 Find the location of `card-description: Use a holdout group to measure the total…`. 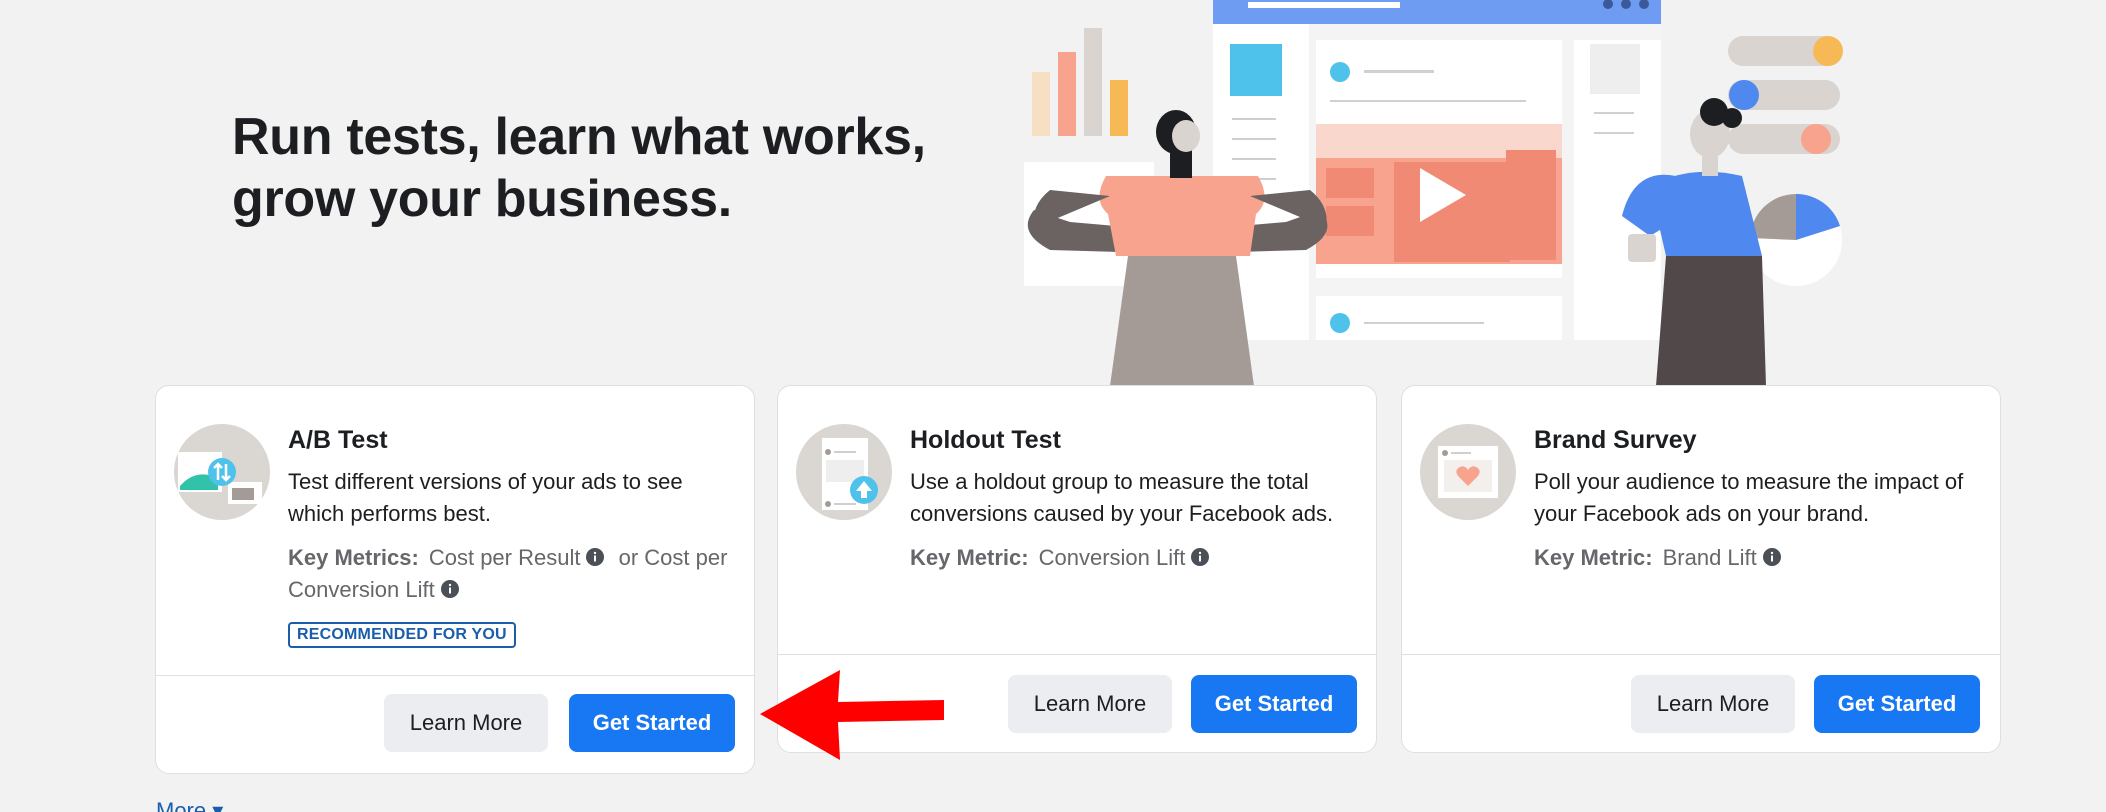

card-description: Use a holdout group to measure the total… is located at coordinates (1122, 497).